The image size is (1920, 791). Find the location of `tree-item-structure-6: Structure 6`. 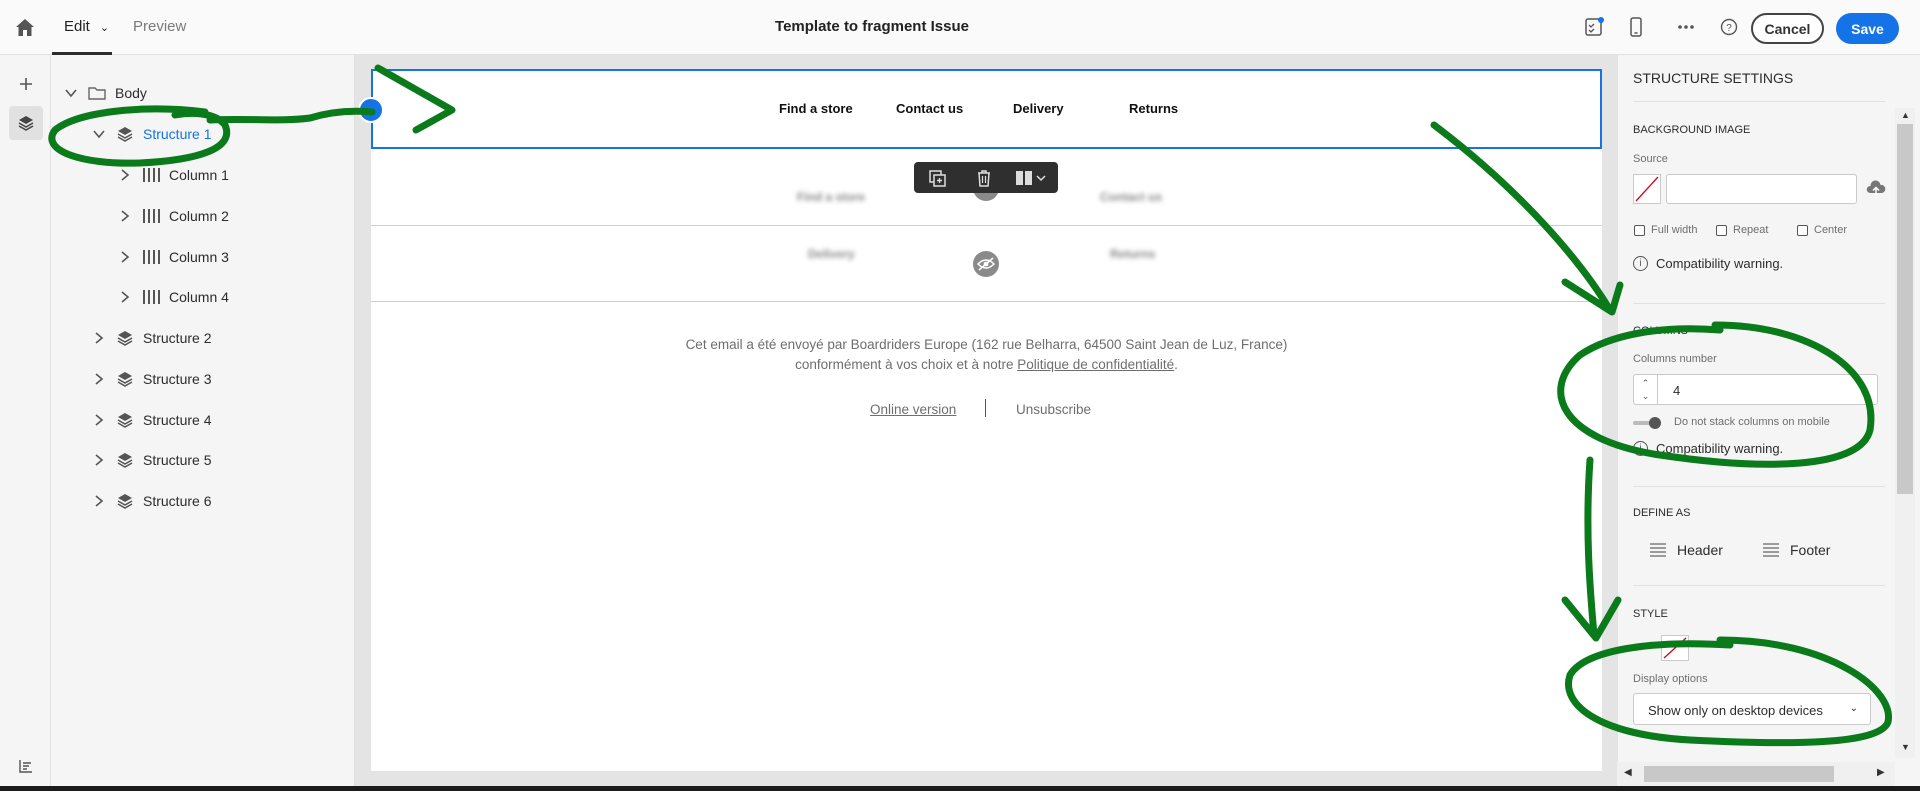

tree-item-structure-6: Structure 6 is located at coordinates (151, 501).